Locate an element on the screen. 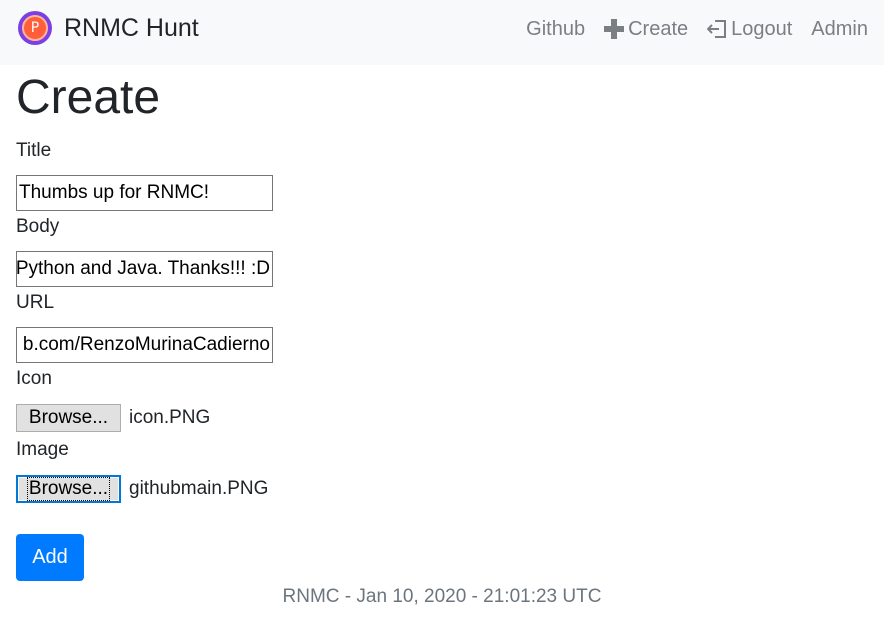 Image resolution: width=884 pixels, height=623 pixels. image-label: Image is located at coordinates (42, 449).